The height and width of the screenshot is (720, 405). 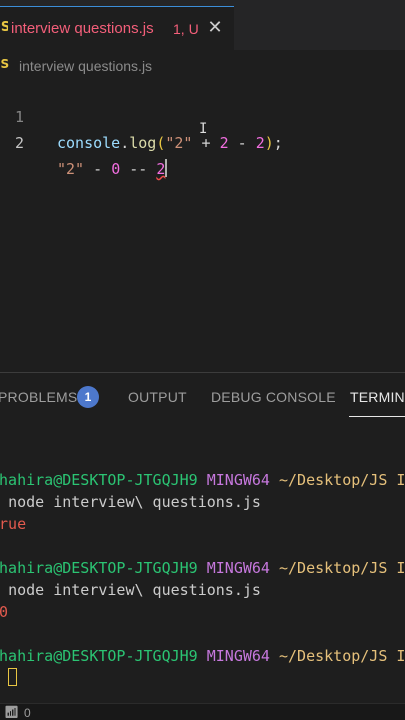 What do you see at coordinates (202, 115) in the screenshot?
I see `code-line: 1 console.log("2" + 2 - 2);` at bounding box center [202, 115].